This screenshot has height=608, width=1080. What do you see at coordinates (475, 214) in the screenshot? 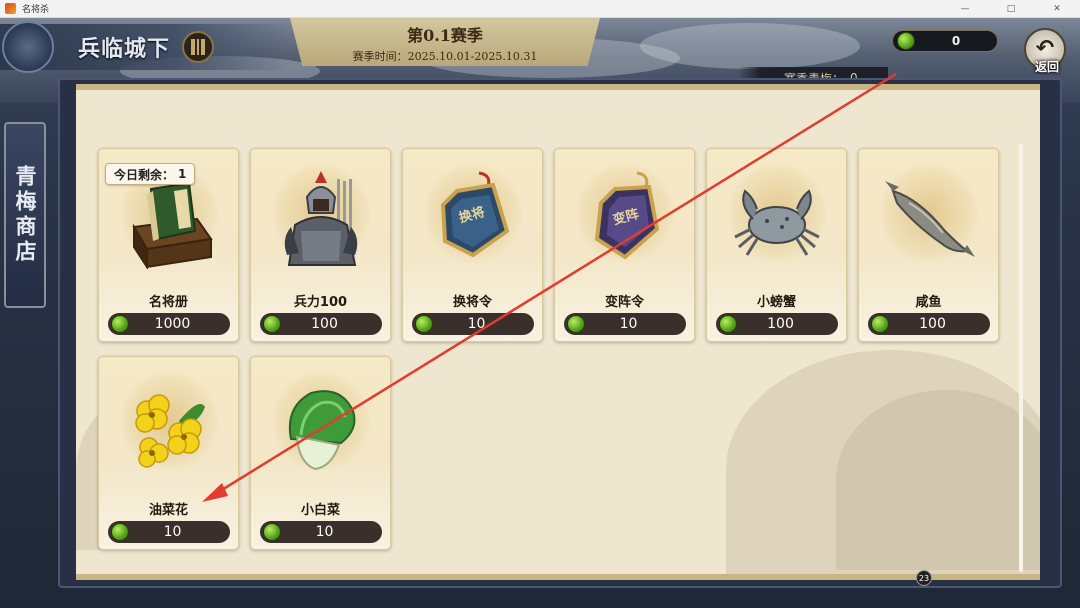
I see `swap-general-token-icon: 换将` at bounding box center [475, 214].